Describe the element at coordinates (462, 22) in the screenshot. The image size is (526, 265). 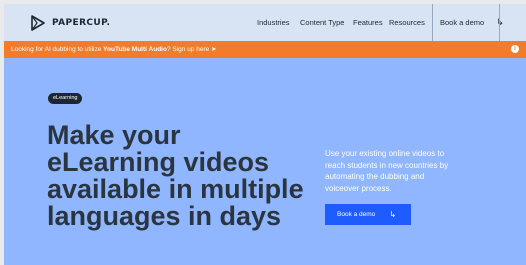
I see `nav-book-demo-label: Book a demo` at that location.